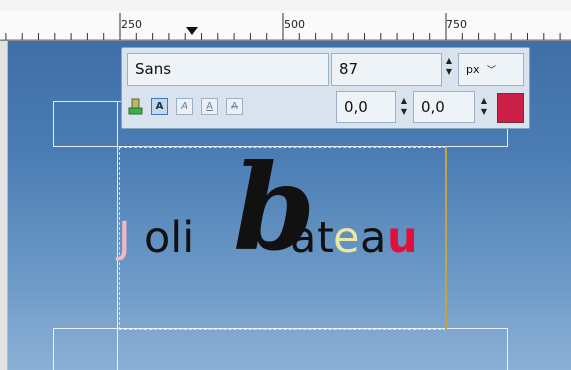  I want to click on horizontal-ruler: 250 500 750, so click(285, 26).